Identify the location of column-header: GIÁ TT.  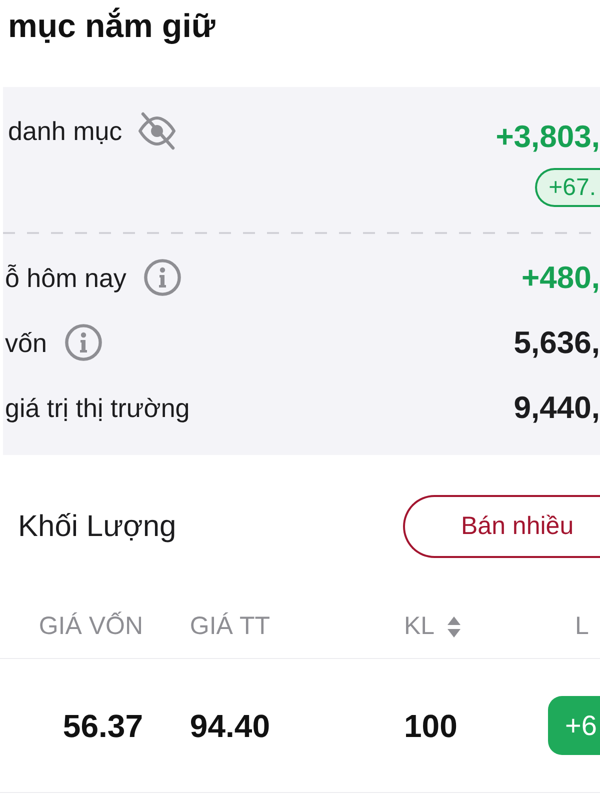
(230, 626).